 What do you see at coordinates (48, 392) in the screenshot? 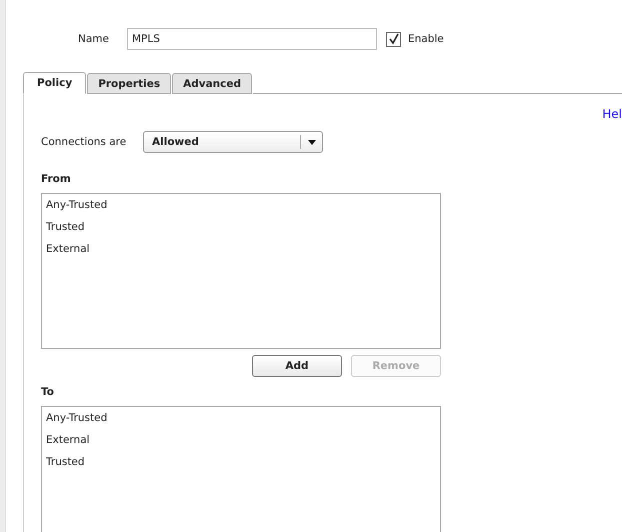
I see `to-label: To` at bounding box center [48, 392].